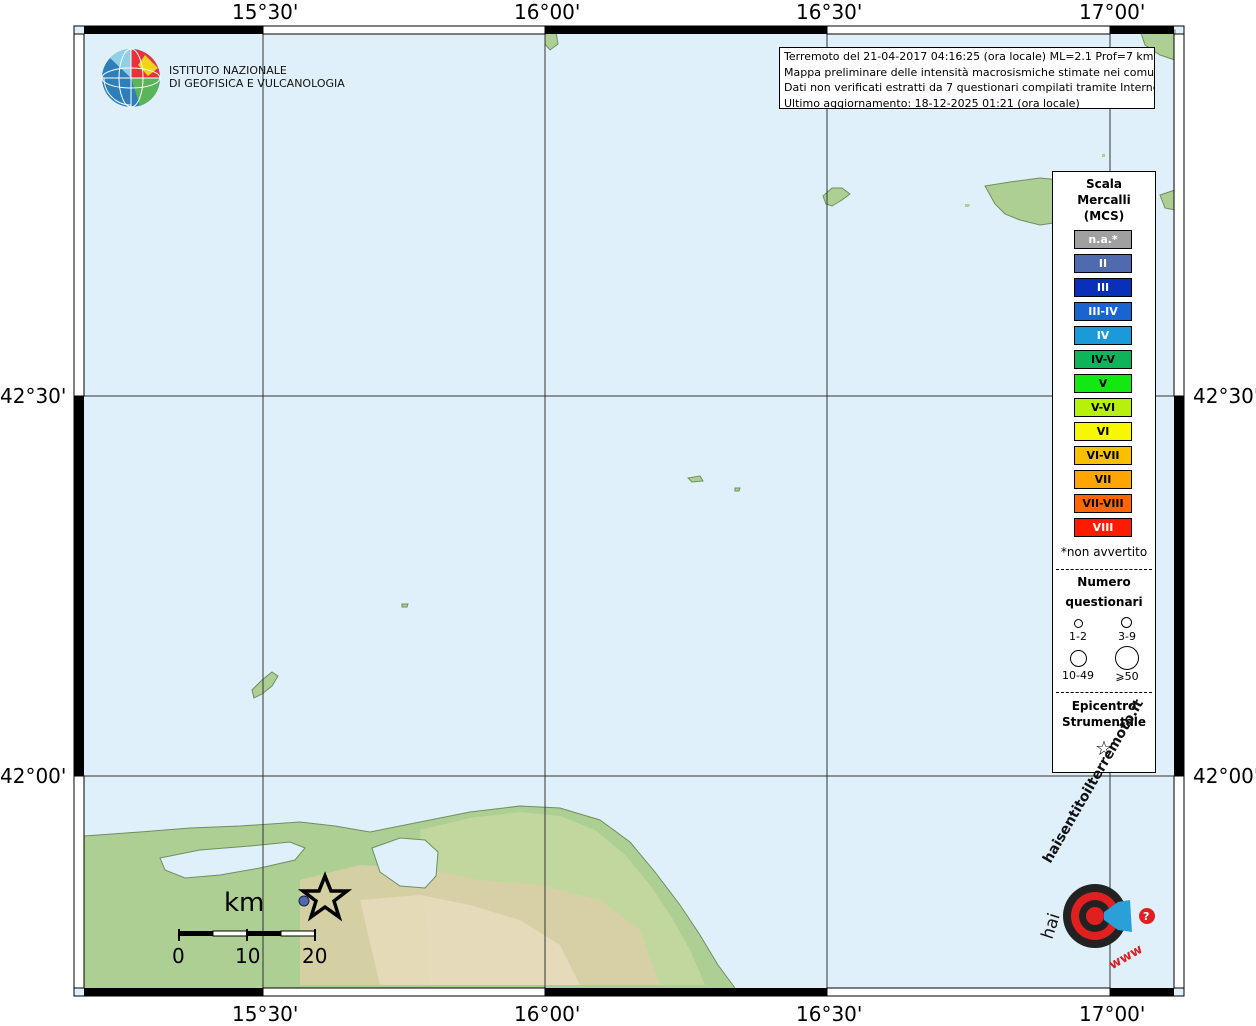 This screenshot has width=1256, height=1026. I want to click on legend-item-0: n.a.*, so click(1103, 239).